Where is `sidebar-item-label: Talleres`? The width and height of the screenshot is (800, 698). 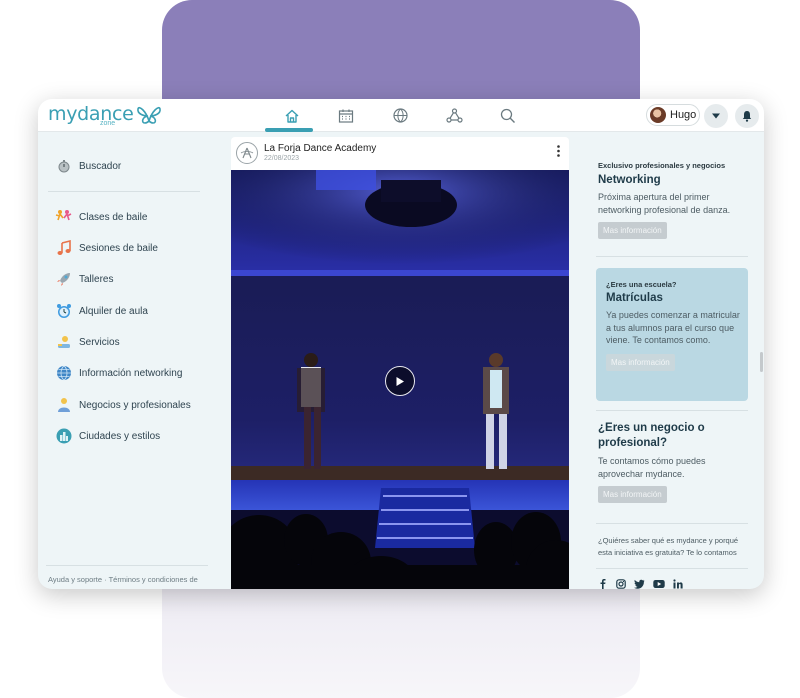
sidebar-item-label: Talleres is located at coordinates (96, 279).